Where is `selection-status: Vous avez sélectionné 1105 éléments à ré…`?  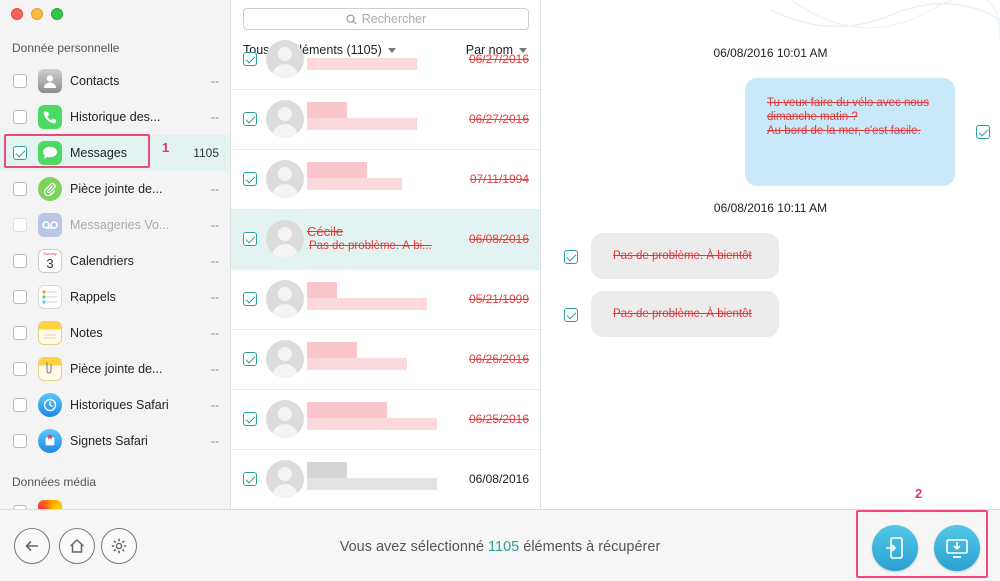 selection-status: Vous avez sélectionné 1105 éléments à ré… is located at coordinates (500, 547).